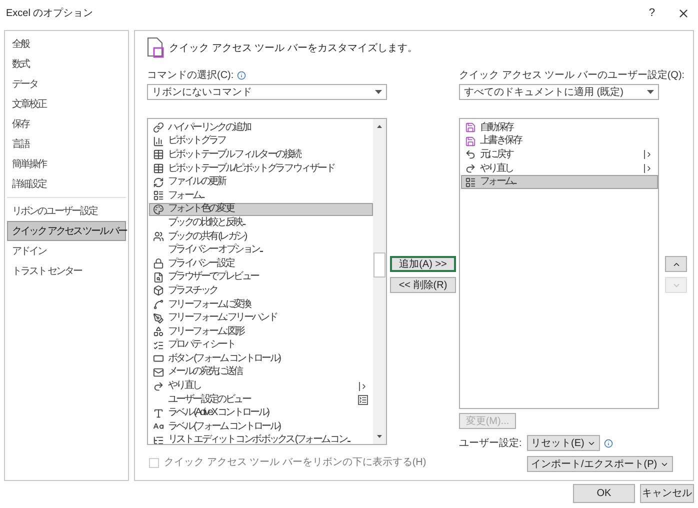 The image size is (698, 508). What do you see at coordinates (207, 332) in the screenshot?
I see `item-label: フリーフォーム: 図形` at bounding box center [207, 332].